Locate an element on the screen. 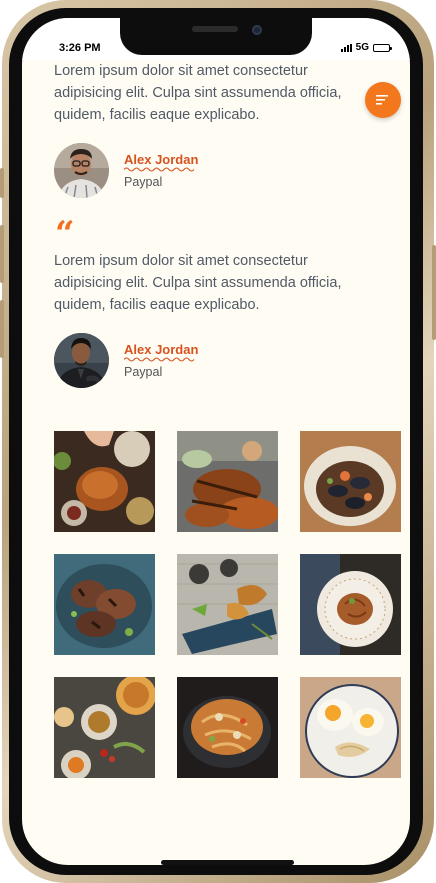  signal-icon is located at coordinates (346, 47).